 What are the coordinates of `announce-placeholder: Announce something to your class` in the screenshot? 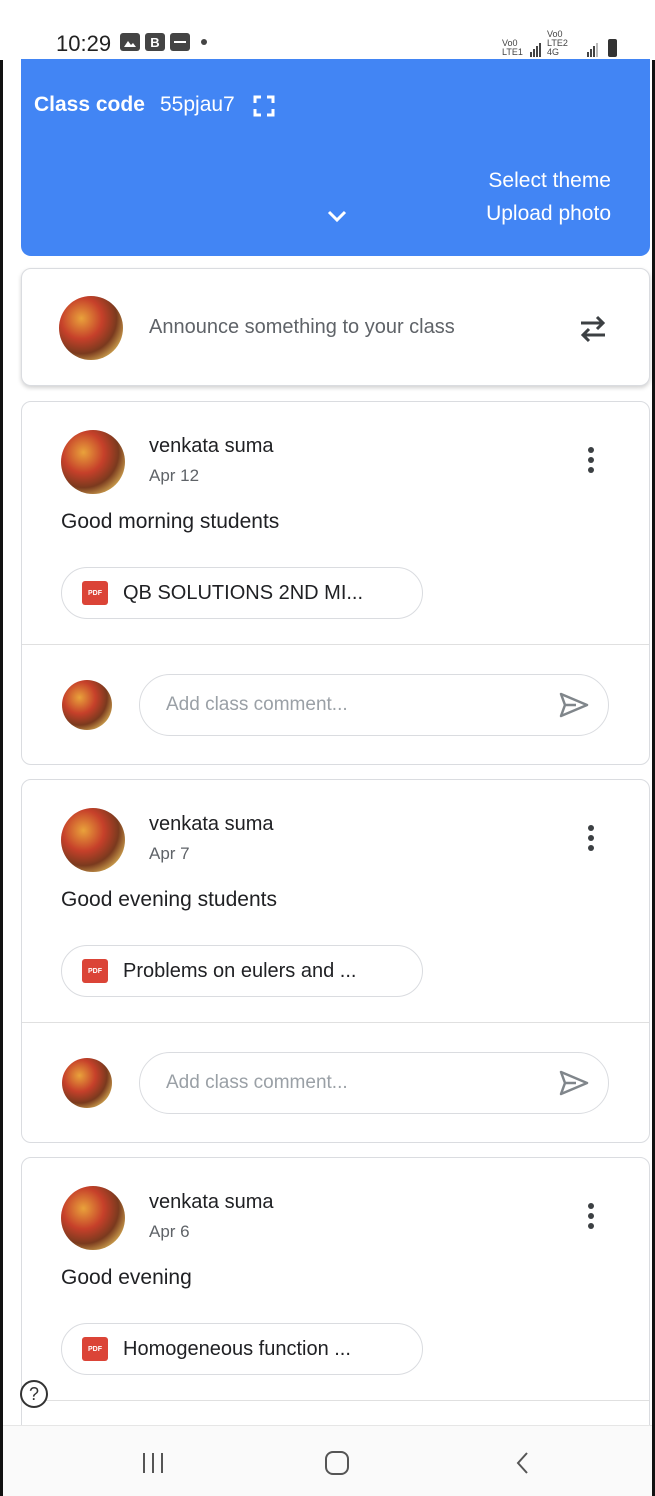 It's located at (302, 327).